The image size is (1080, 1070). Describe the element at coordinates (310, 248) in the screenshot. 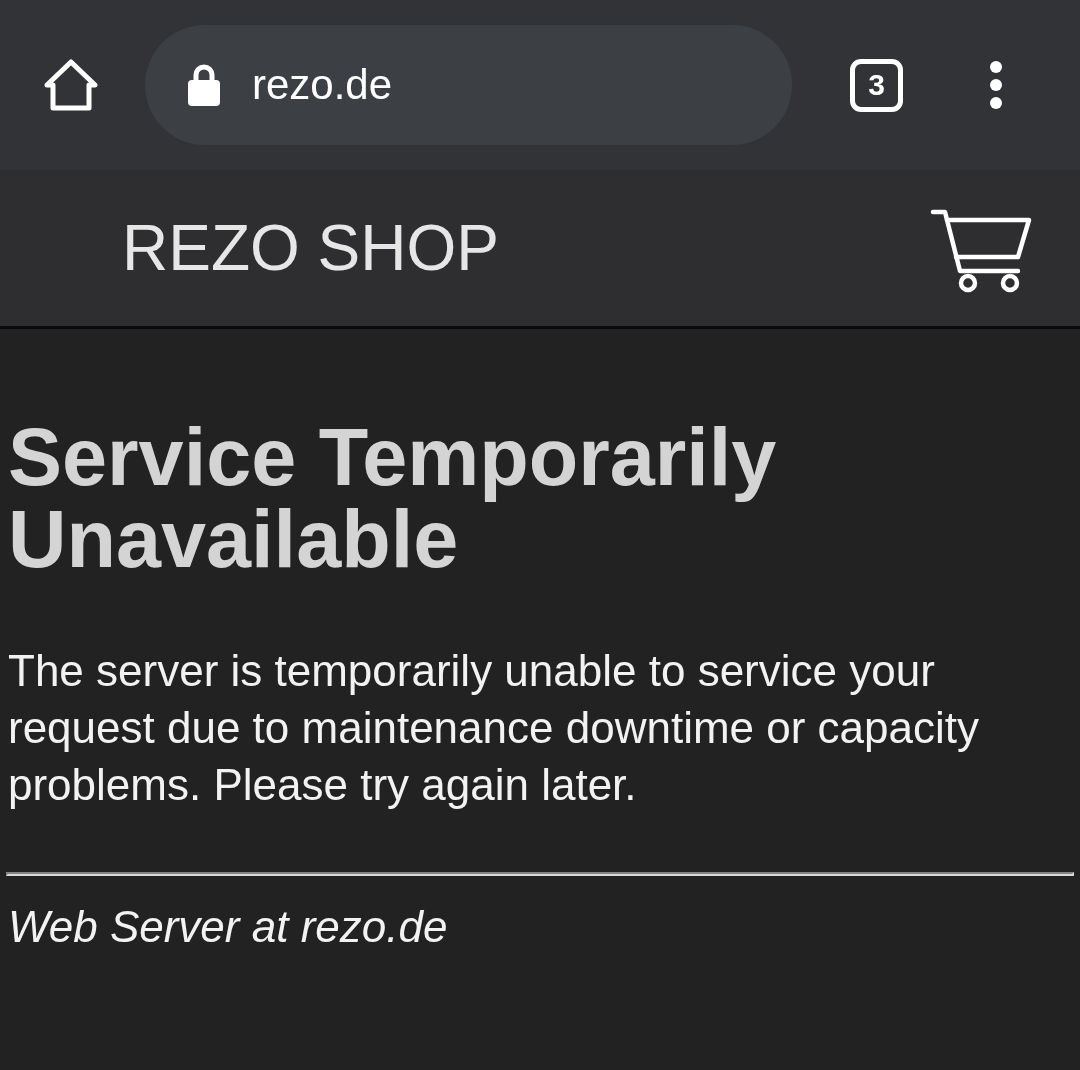

I see `site-logo: REZO SHOP` at that location.